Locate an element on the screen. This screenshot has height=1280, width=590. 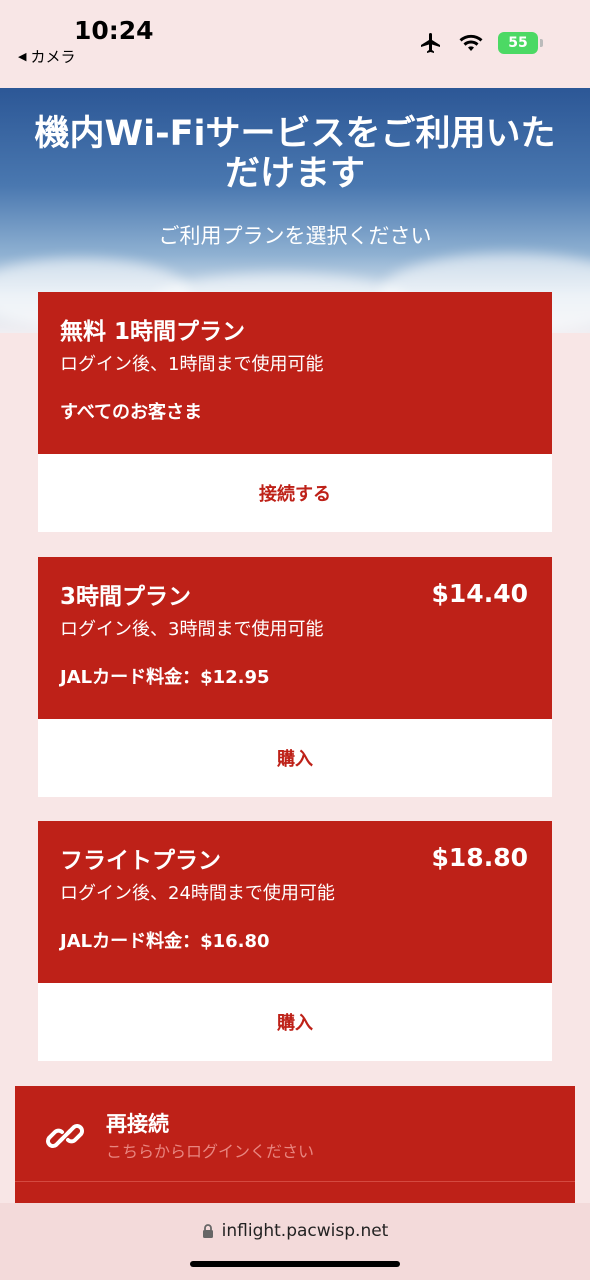
battery-icon: 55 is located at coordinates (520, 43).